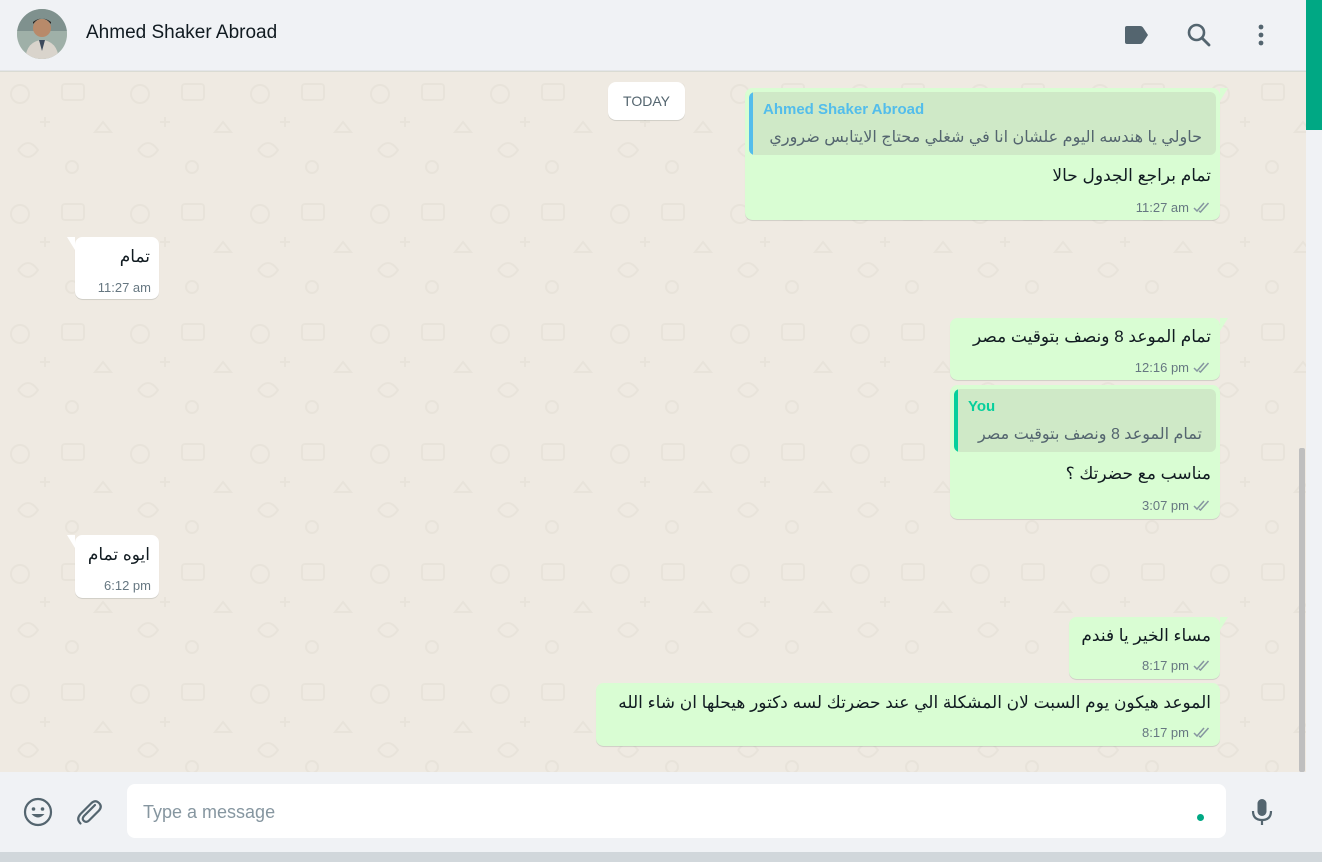 The width and height of the screenshot is (1322, 862). What do you see at coordinates (181, 33) in the screenshot?
I see `contact-name: Ahmed Shaker Abroad` at bounding box center [181, 33].